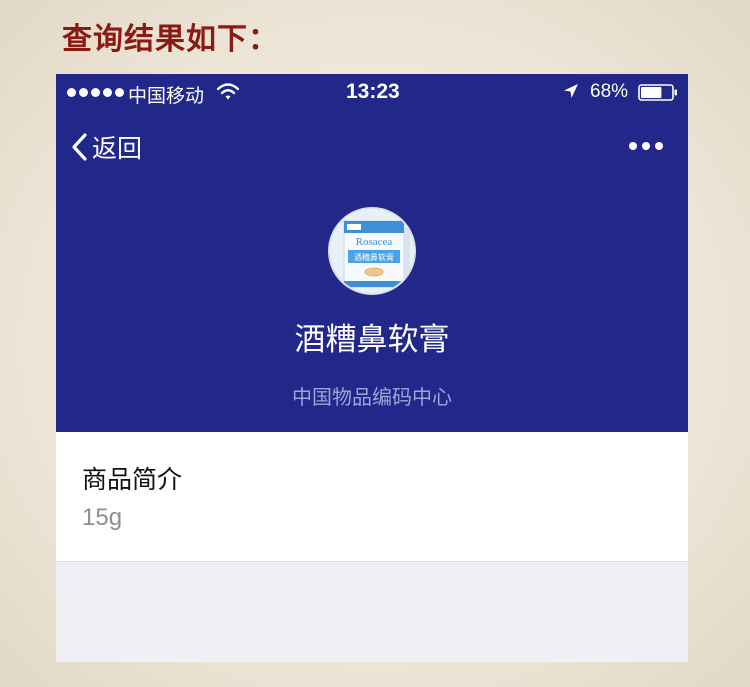  Describe the element at coordinates (646, 146) in the screenshot. I see `more-options-button` at that location.